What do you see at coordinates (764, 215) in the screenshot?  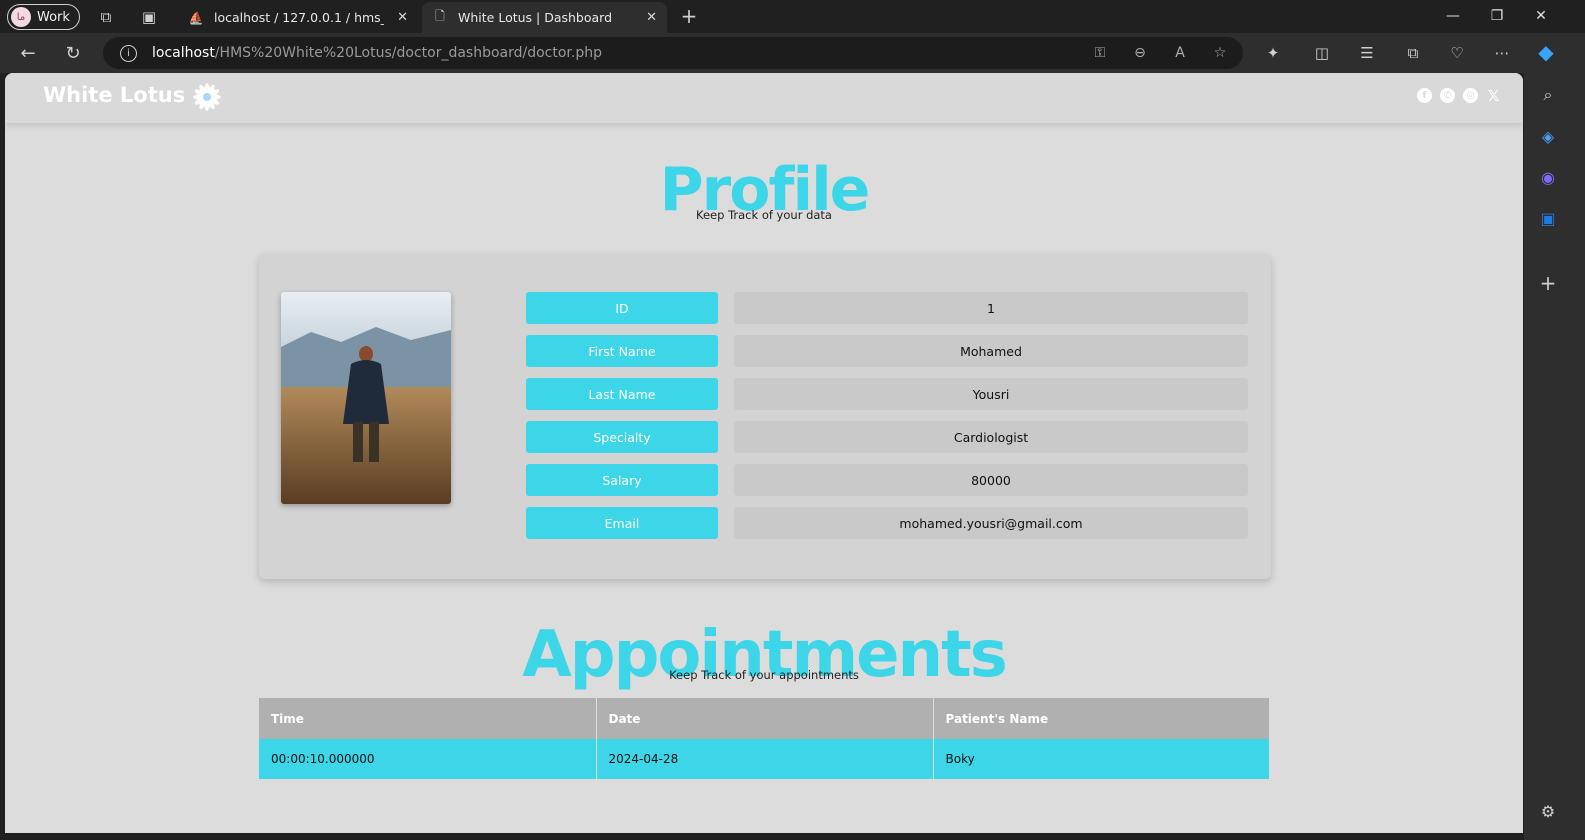 I see `profile-subtitle: Keep Track of your data` at bounding box center [764, 215].